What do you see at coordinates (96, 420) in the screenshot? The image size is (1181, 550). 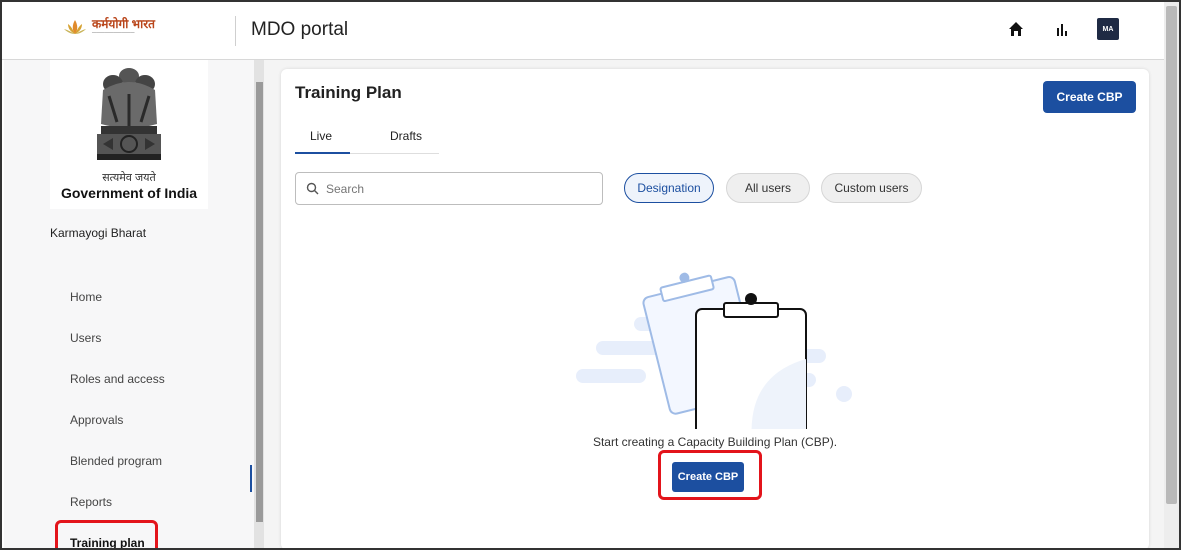 I see `sidebar-item-approvals: Approvals` at bounding box center [96, 420].